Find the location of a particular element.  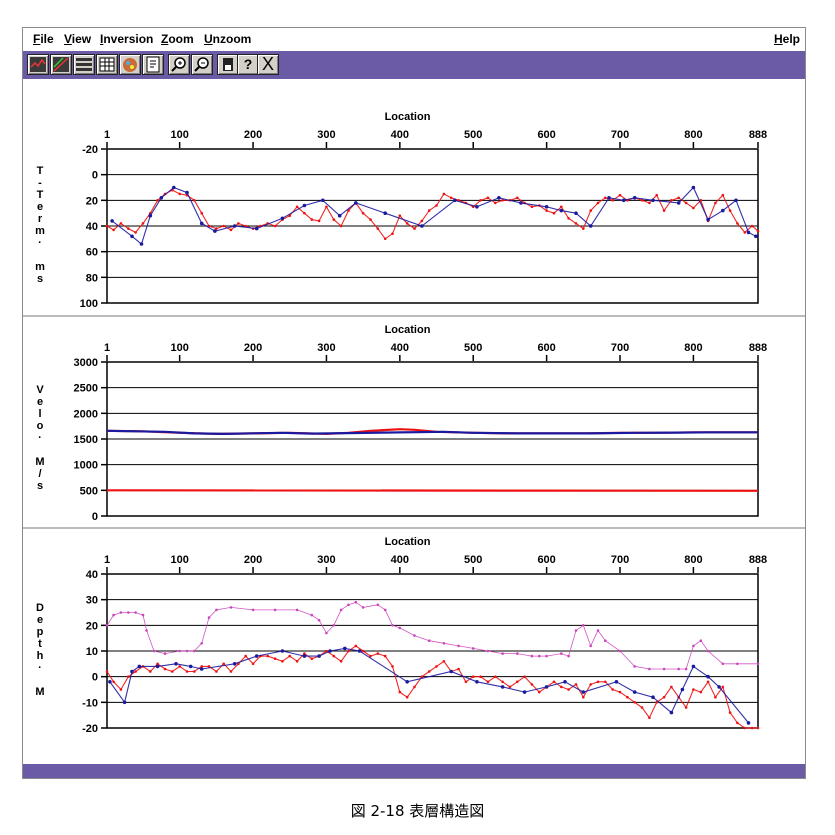

y-tick-label: 80 is located at coordinates (92, 278).